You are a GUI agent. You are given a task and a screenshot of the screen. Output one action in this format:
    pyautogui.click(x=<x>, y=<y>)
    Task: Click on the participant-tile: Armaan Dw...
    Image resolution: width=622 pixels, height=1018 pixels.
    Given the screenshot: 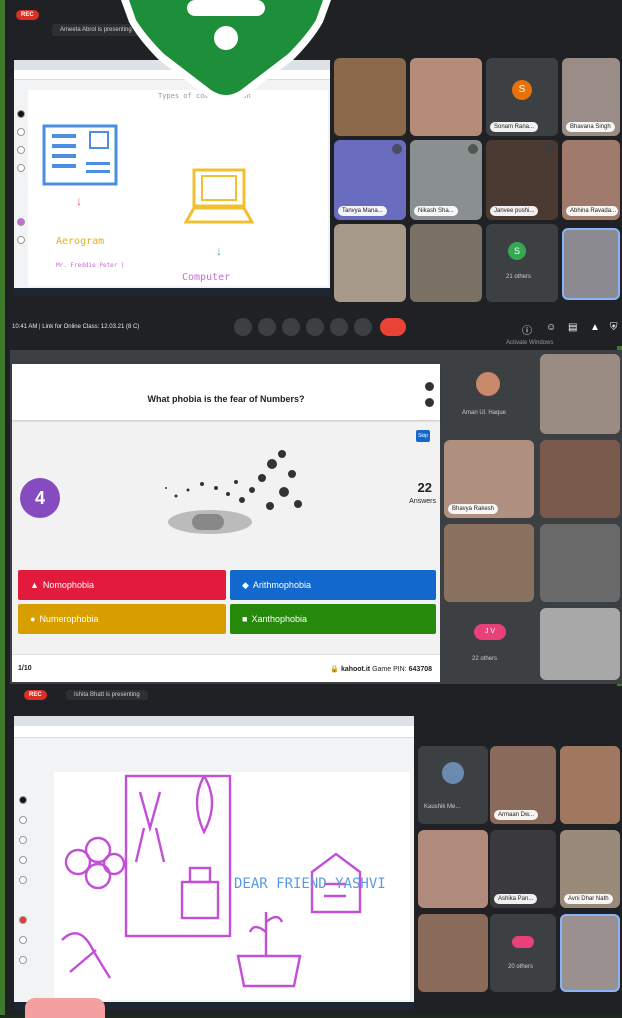 What is the action you would take?
    pyautogui.click(x=523, y=785)
    